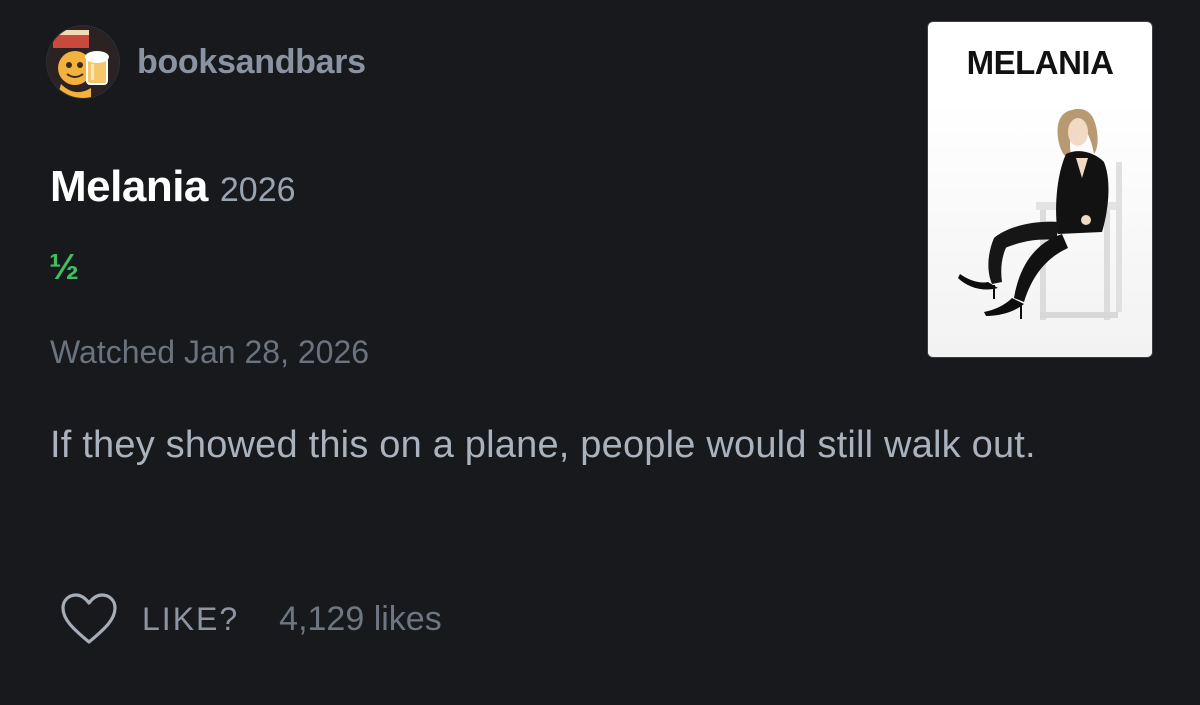 The width and height of the screenshot is (1200, 705). What do you see at coordinates (64, 266) in the screenshot?
I see `star-rating: ½` at bounding box center [64, 266].